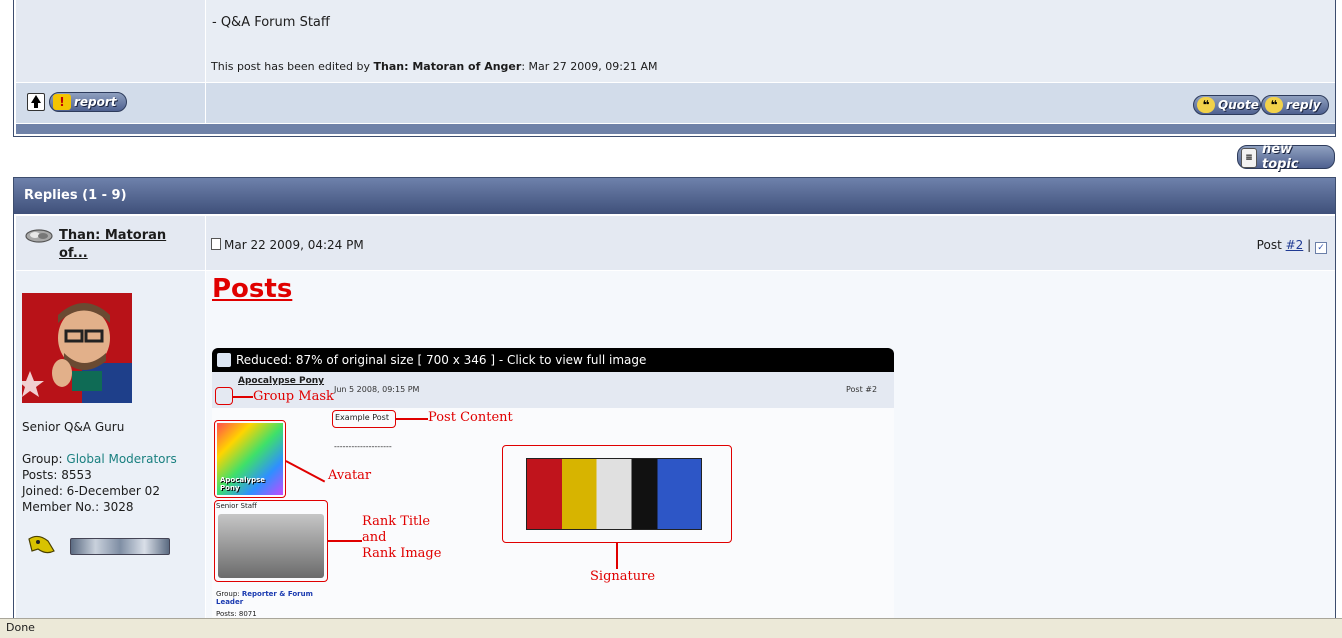 The height and width of the screenshot is (638, 1342). Describe the element at coordinates (73, 427) in the screenshot. I see `rank-title: Senior Q&A Guru` at that location.